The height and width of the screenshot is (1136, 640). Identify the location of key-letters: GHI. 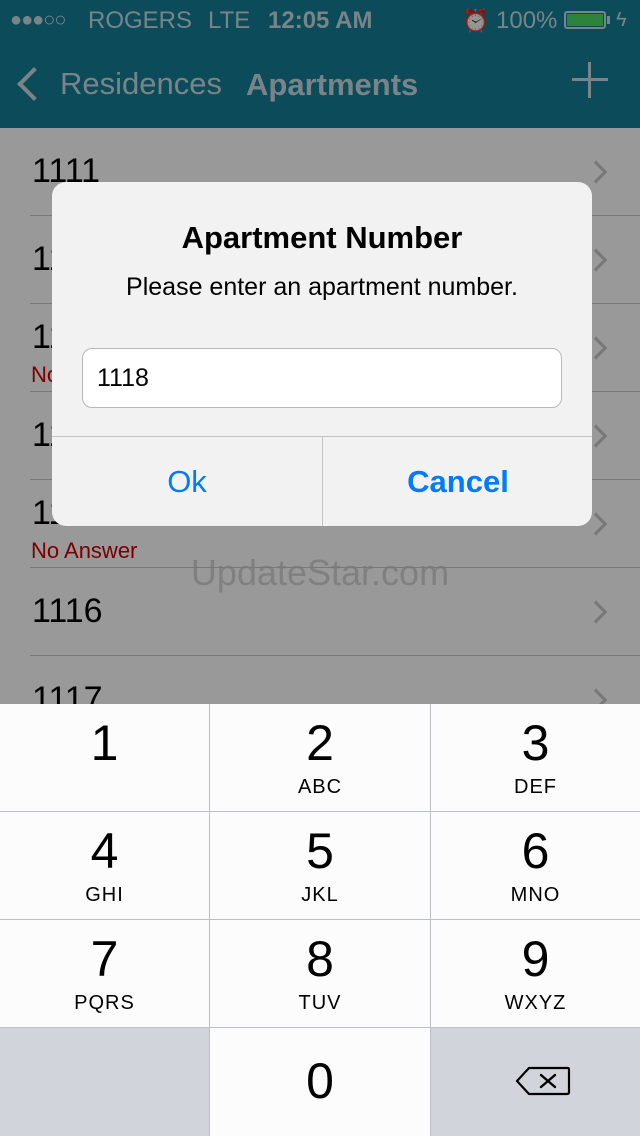
(104, 895).